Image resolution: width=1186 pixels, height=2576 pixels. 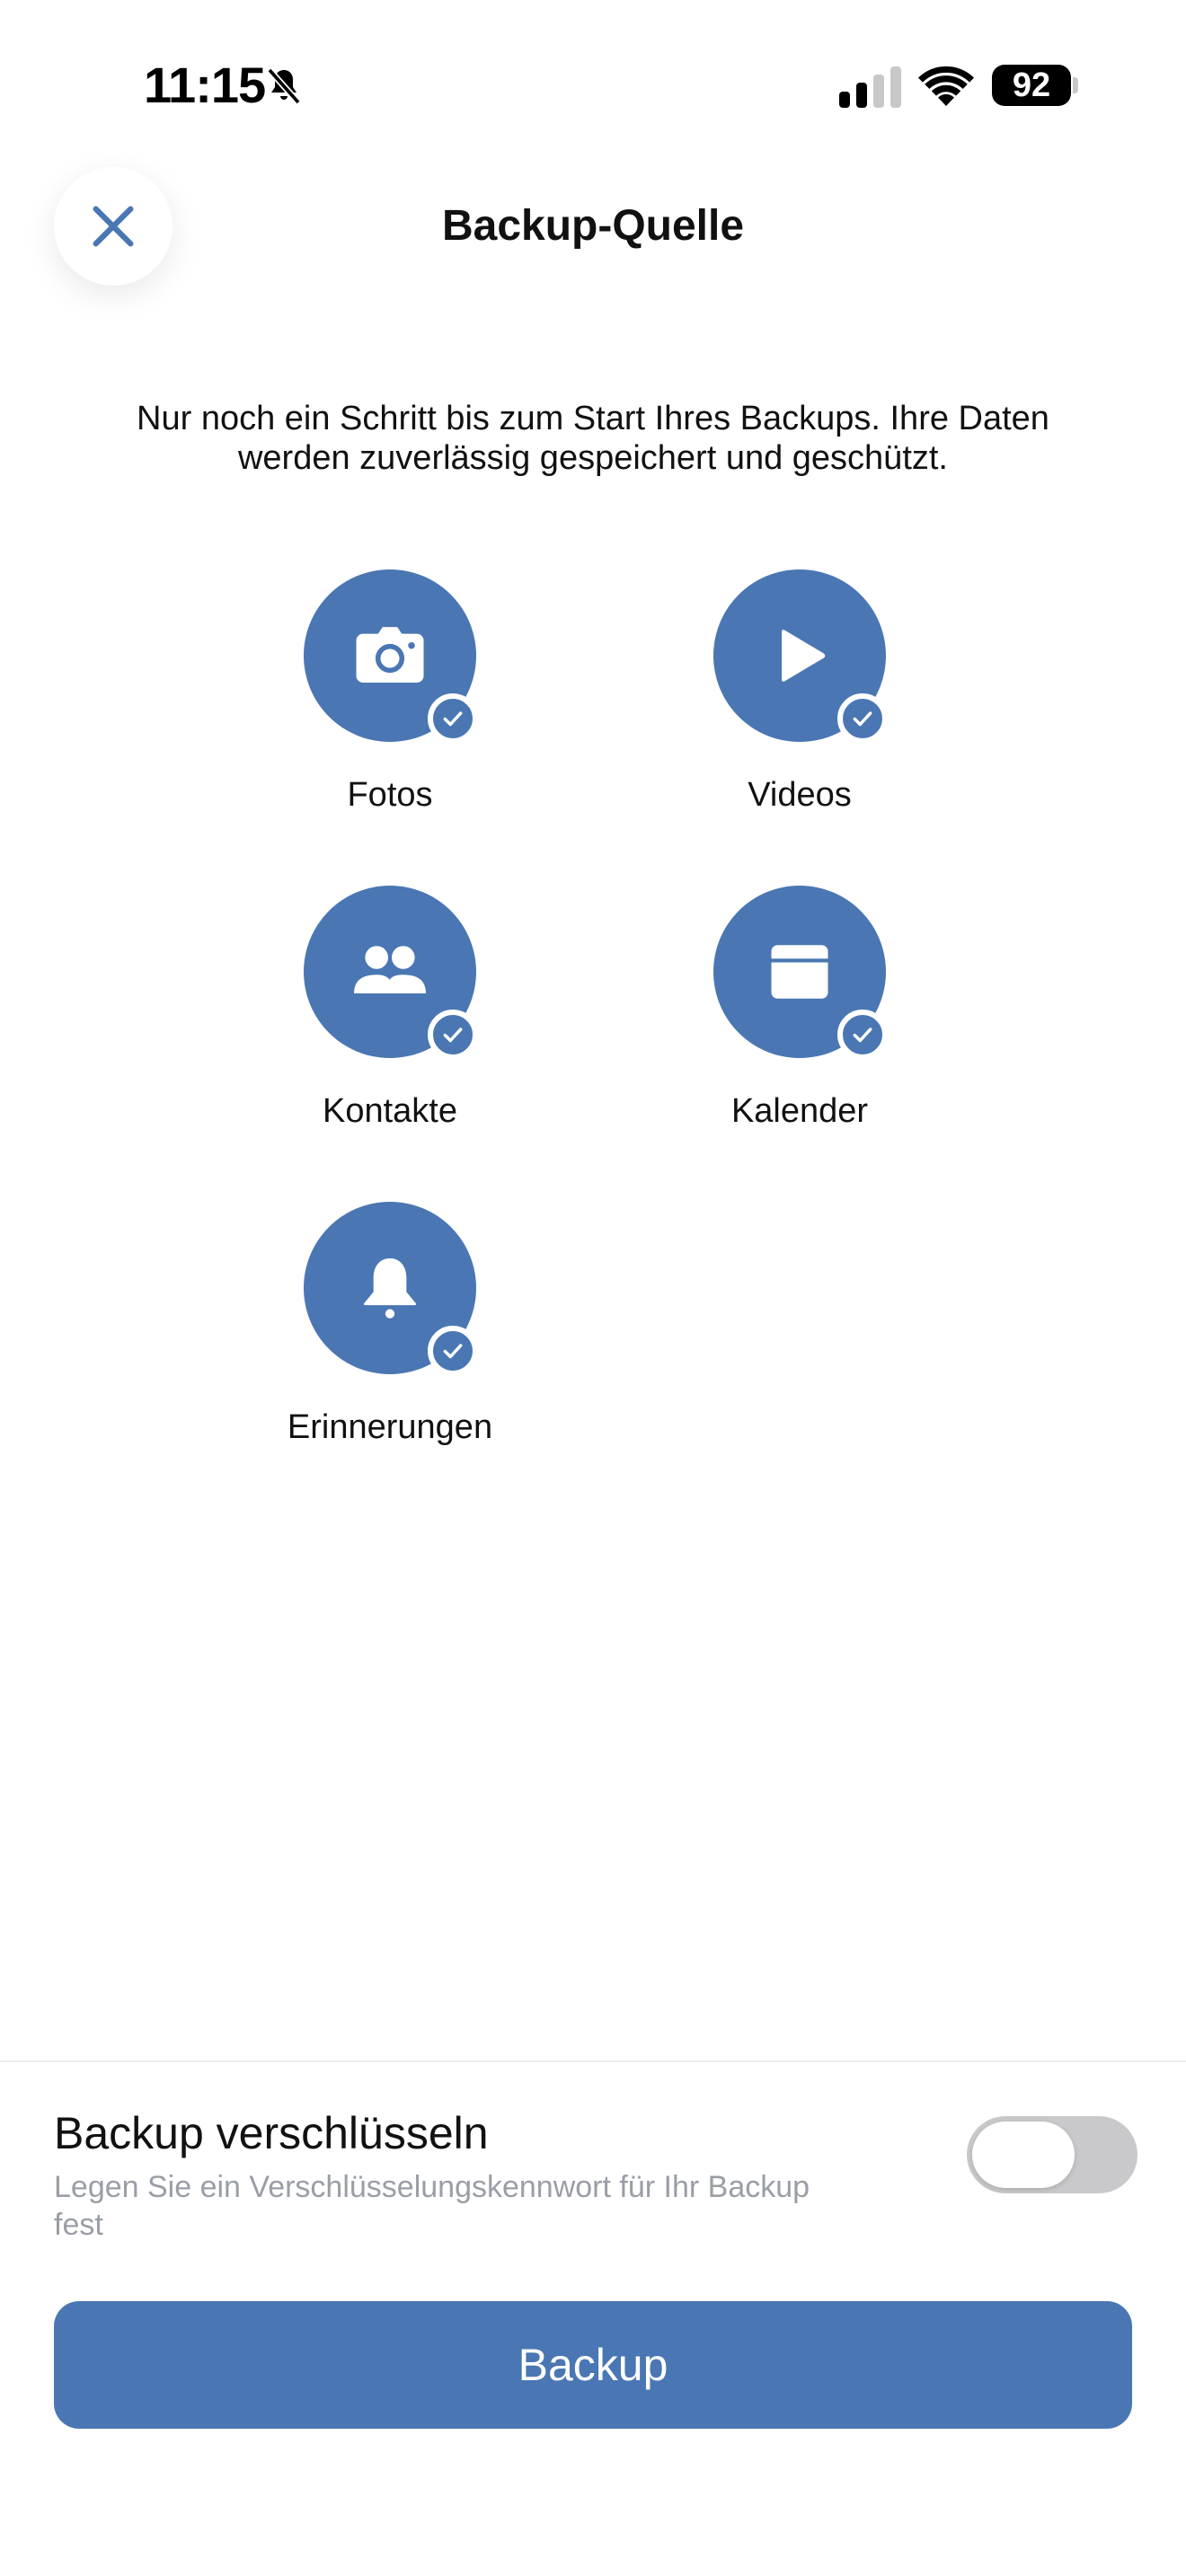 I want to click on source-erinnerungen: Erinnerungen, so click(x=390, y=1324).